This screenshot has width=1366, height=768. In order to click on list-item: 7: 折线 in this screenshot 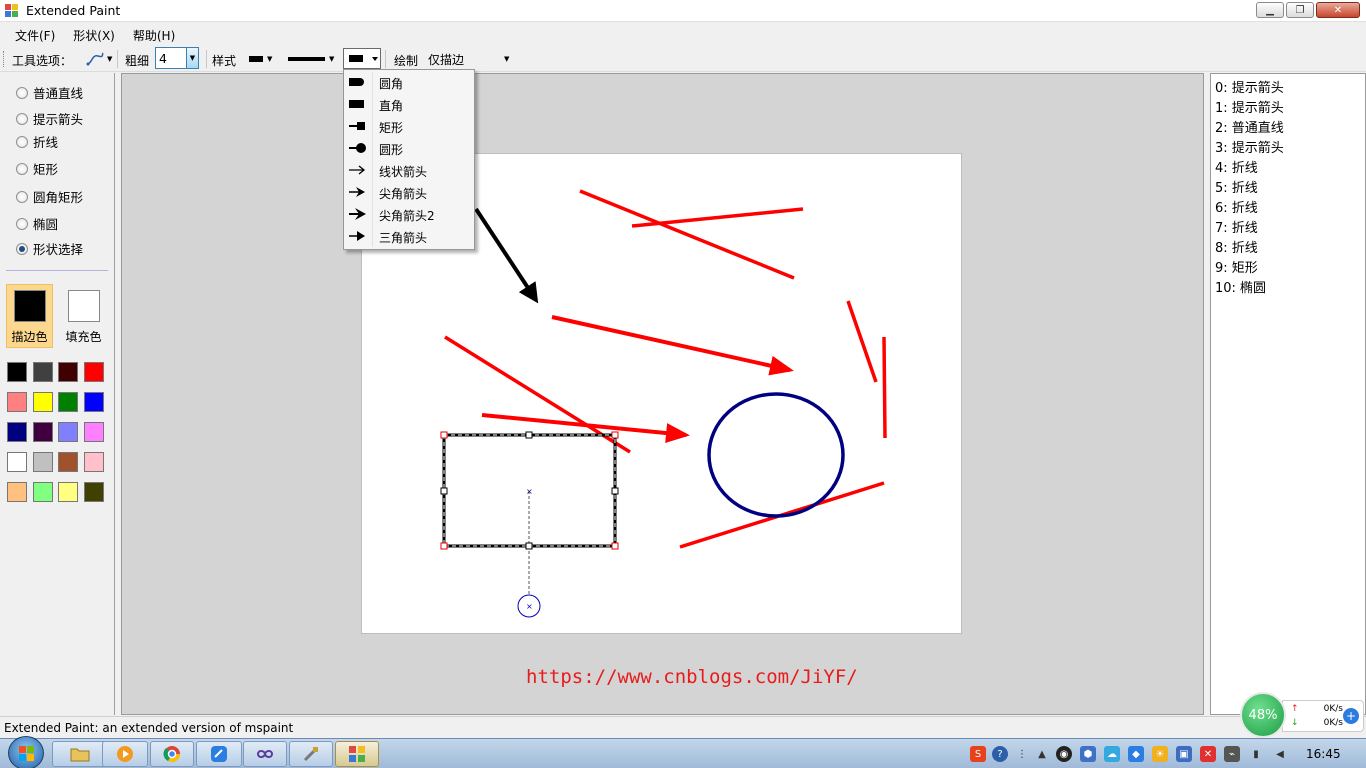, I will do `click(1236, 226)`.